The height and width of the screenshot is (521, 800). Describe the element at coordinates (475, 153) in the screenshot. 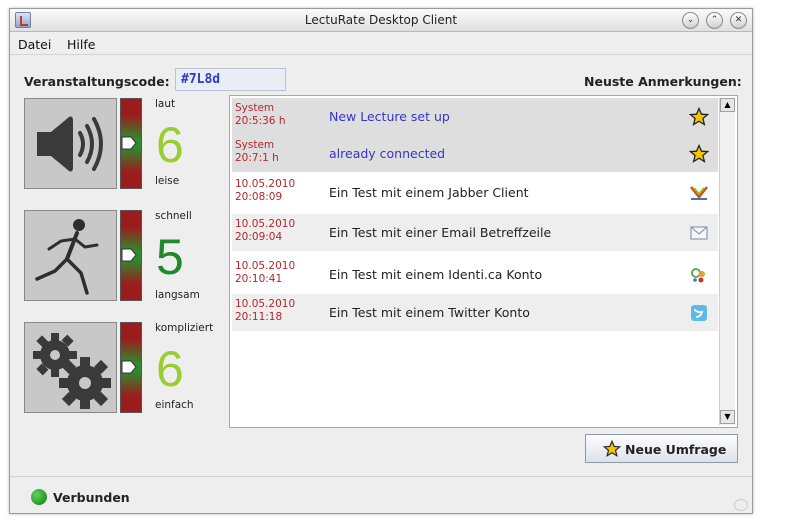

I see `list-item: System 20:7:1 h already connected` at that location.